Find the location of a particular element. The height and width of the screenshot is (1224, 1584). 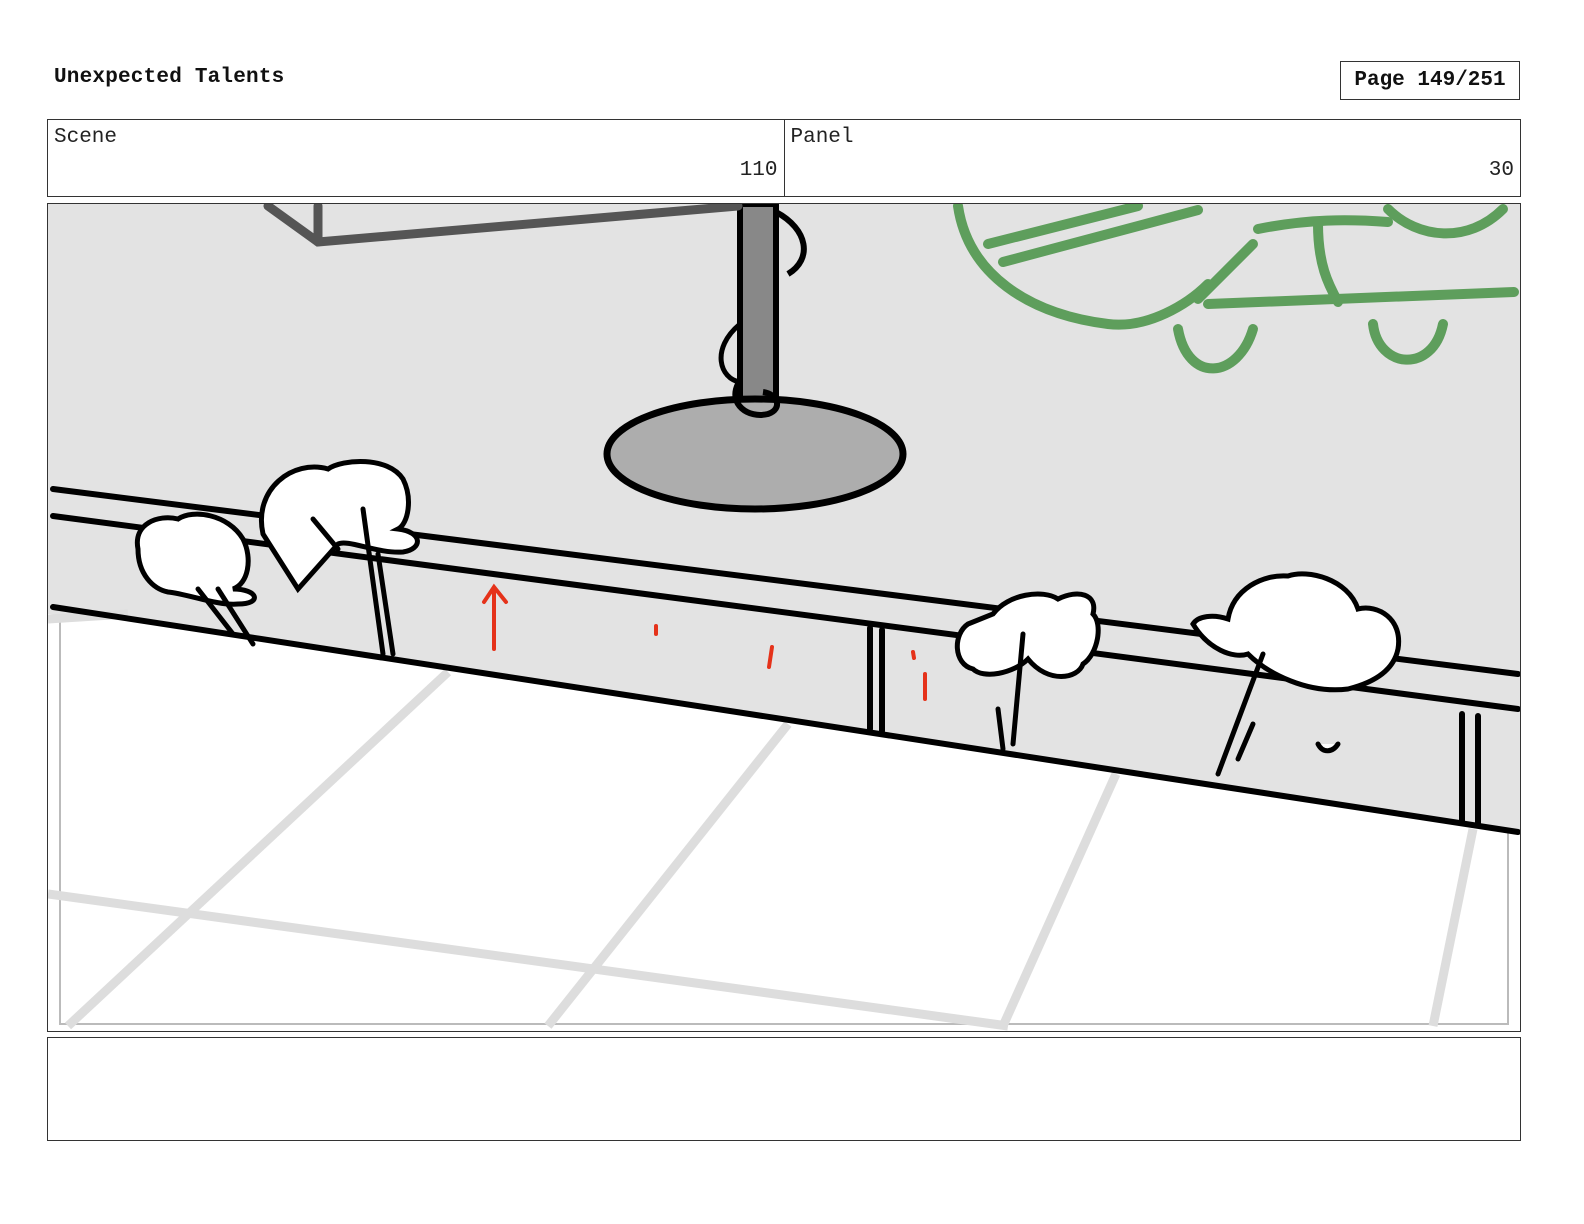

scene-number: 110 is located at coordinates (758, 170).